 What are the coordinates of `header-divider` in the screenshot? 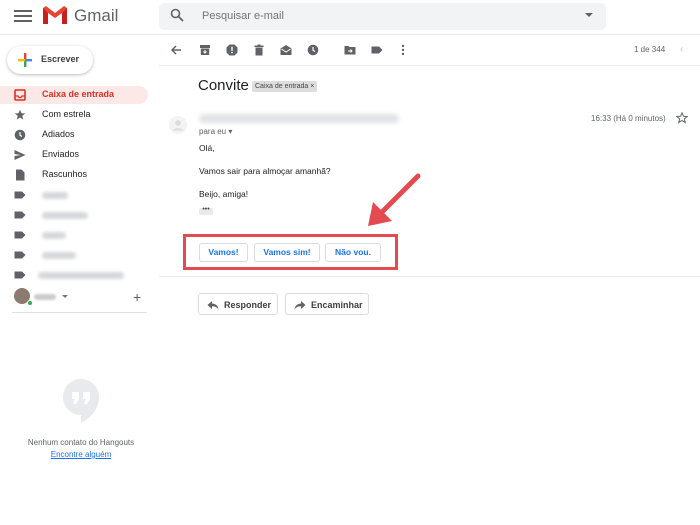 It's located at (350, 34).